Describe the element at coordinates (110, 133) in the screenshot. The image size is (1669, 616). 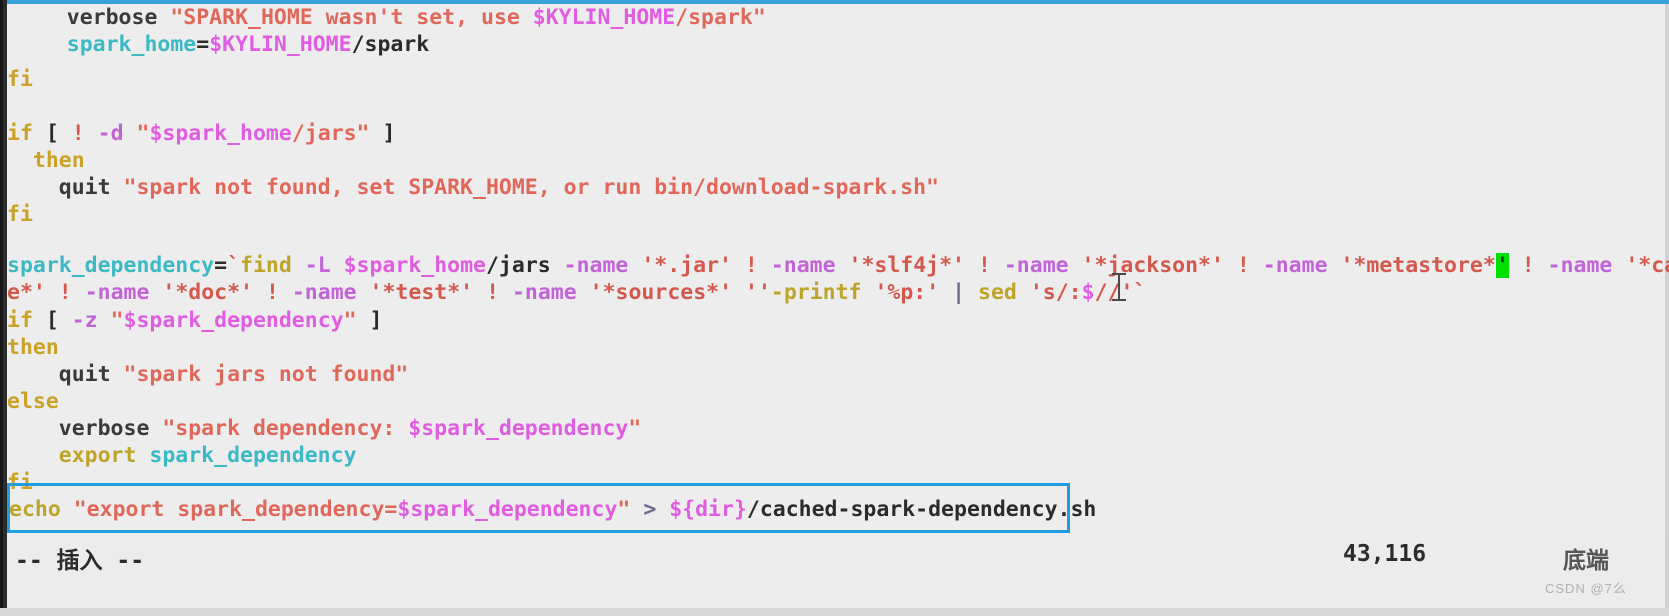
I see `code-token: -d` at that location.